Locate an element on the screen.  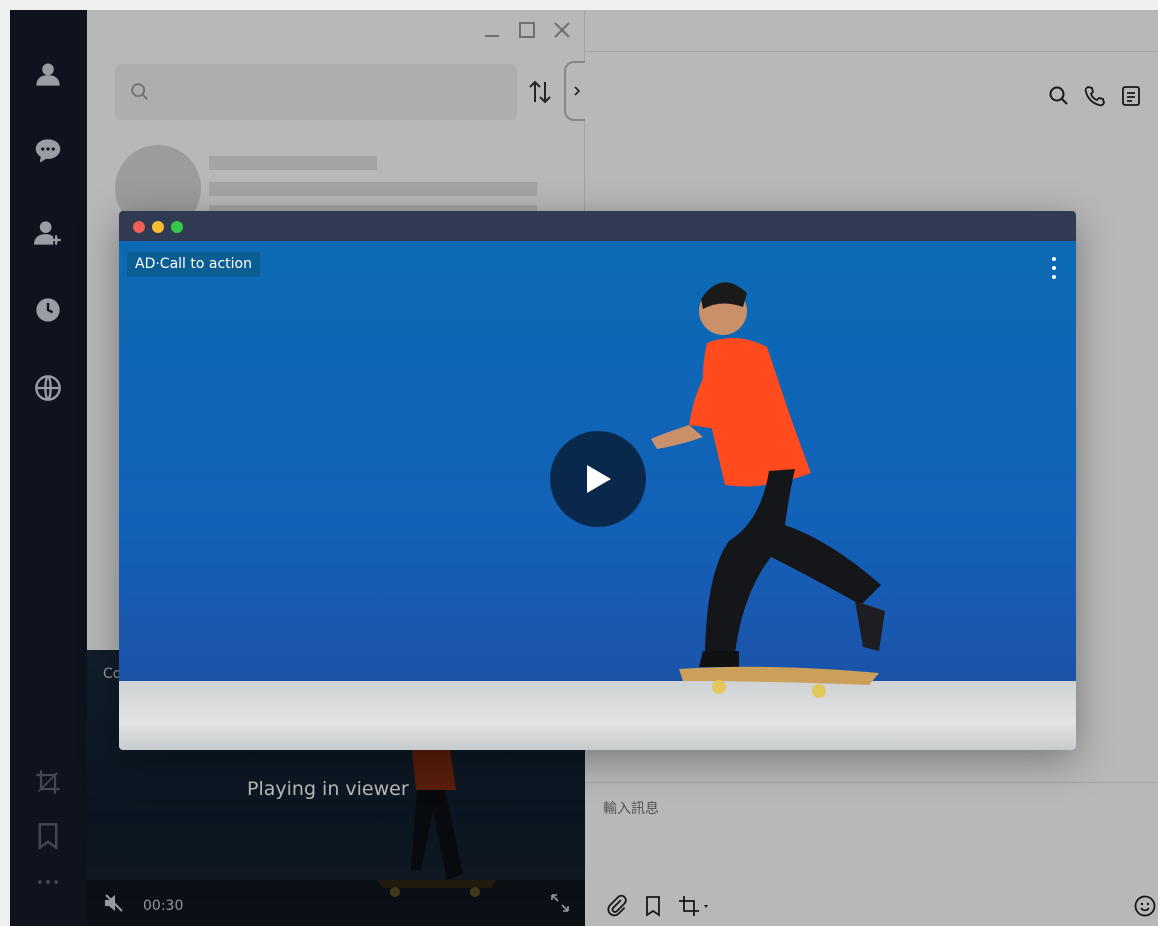
more-vertical-icon is located at coordinates (1054, 269).